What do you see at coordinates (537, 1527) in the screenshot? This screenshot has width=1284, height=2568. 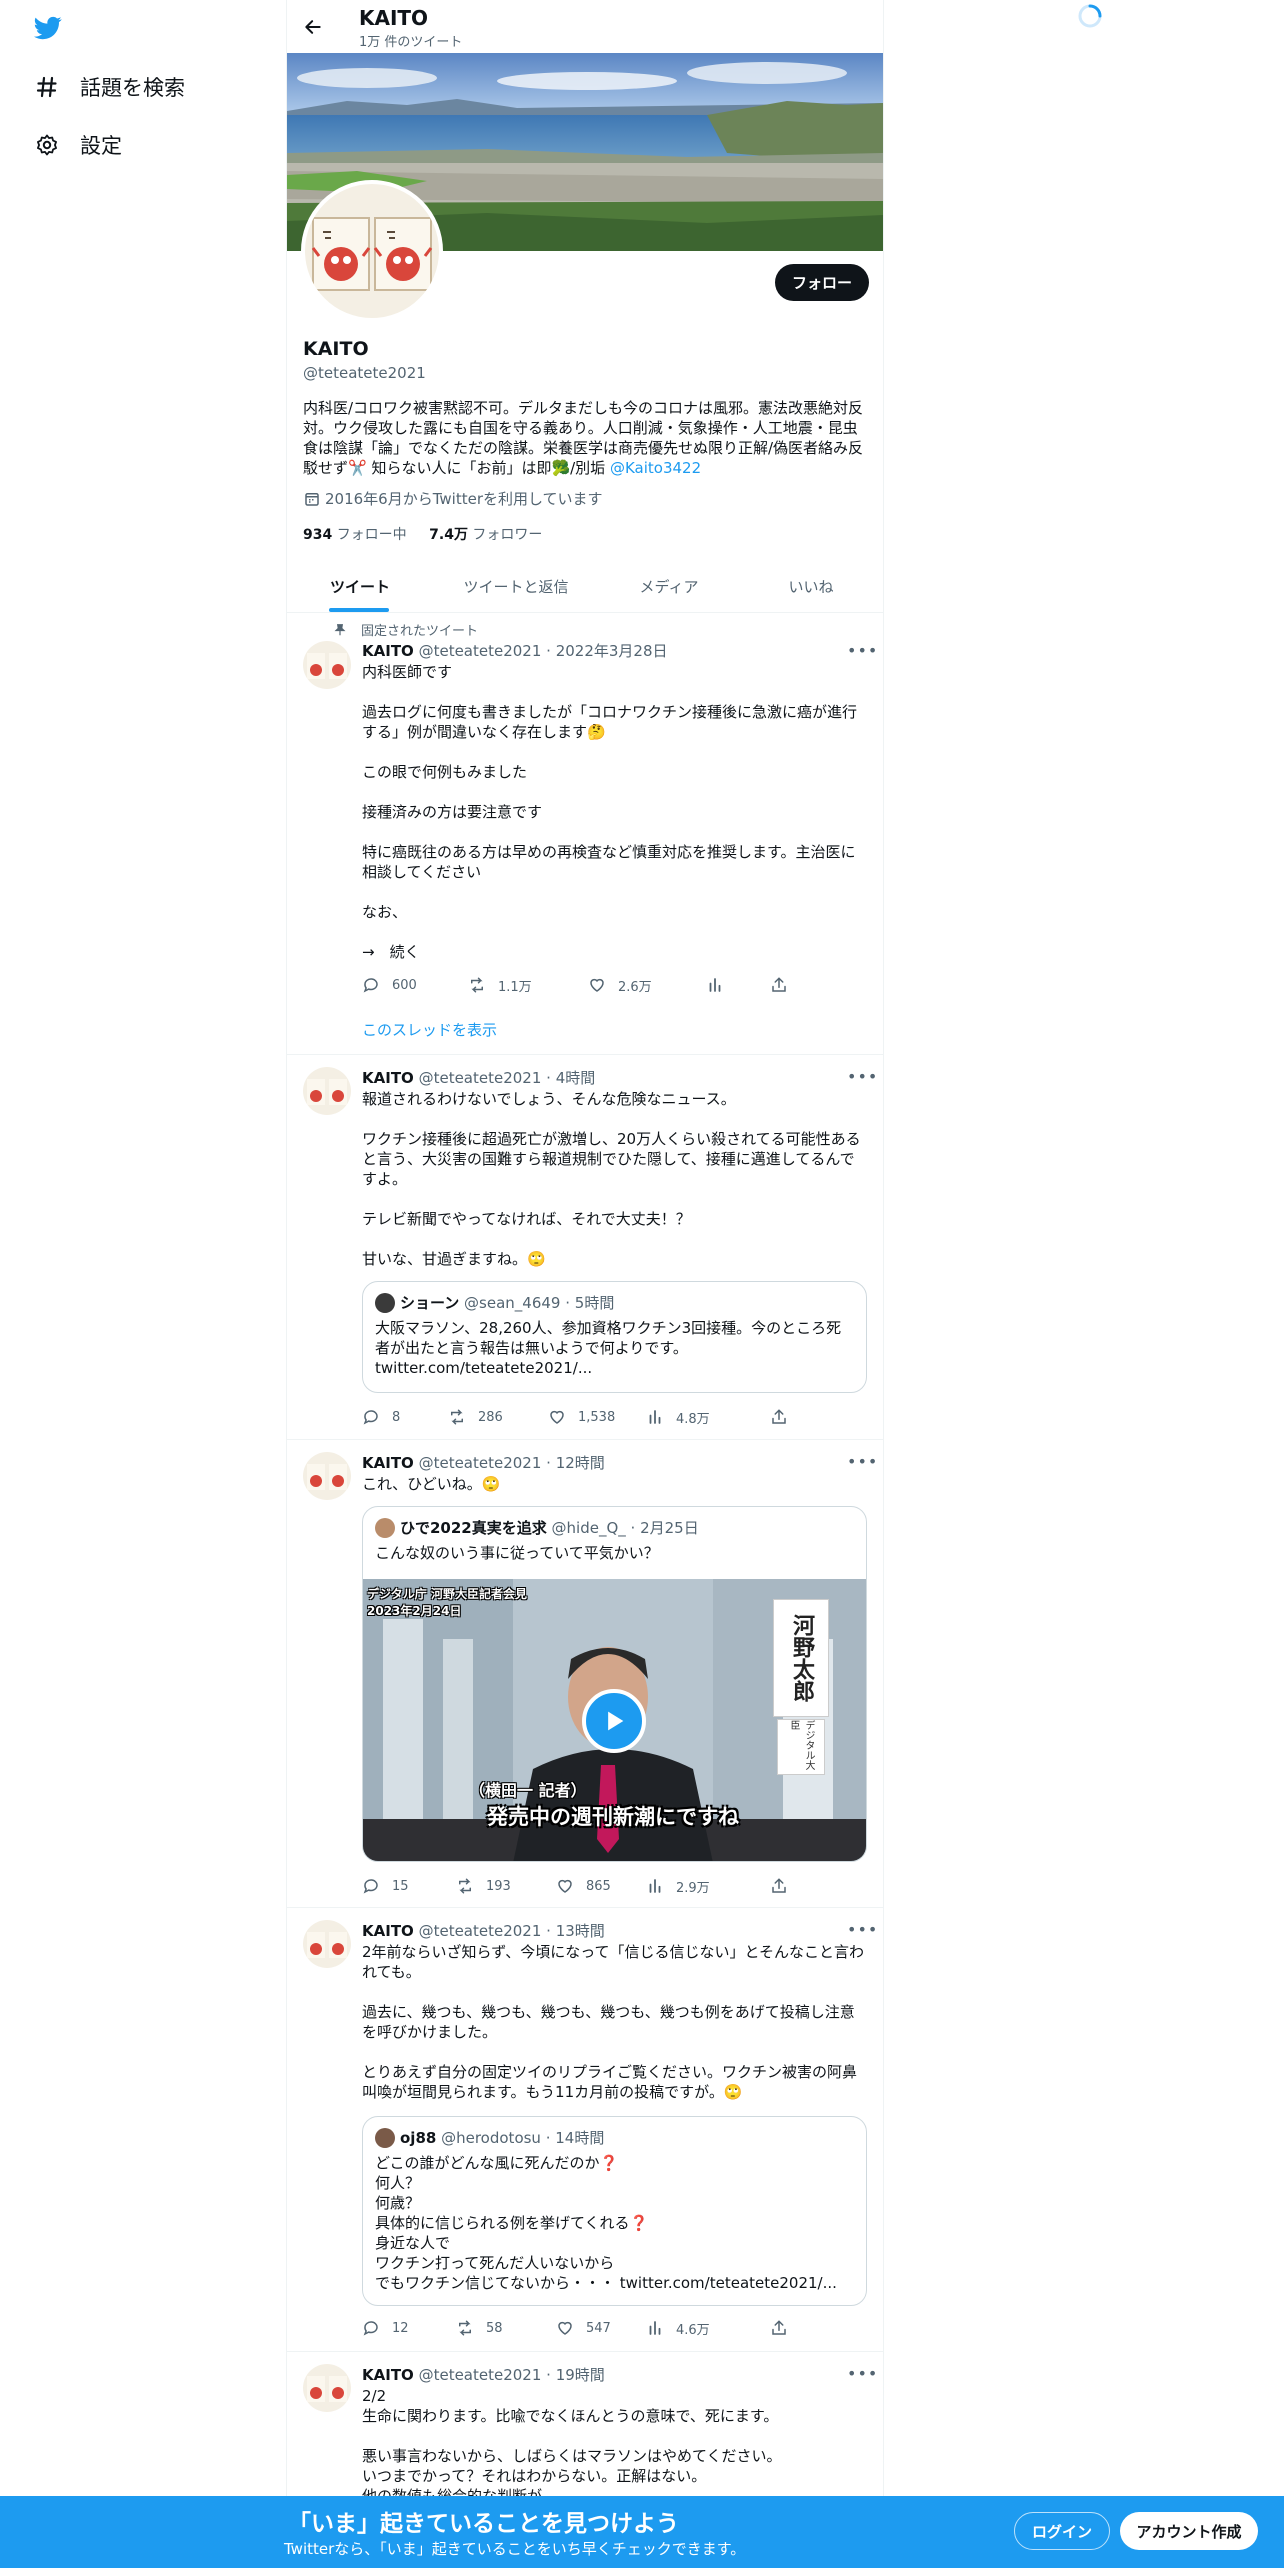 I see `quote-header: ひで2022真実を追求 @hide_Q_ · 2月25日` at bounding box center [537, 1527].